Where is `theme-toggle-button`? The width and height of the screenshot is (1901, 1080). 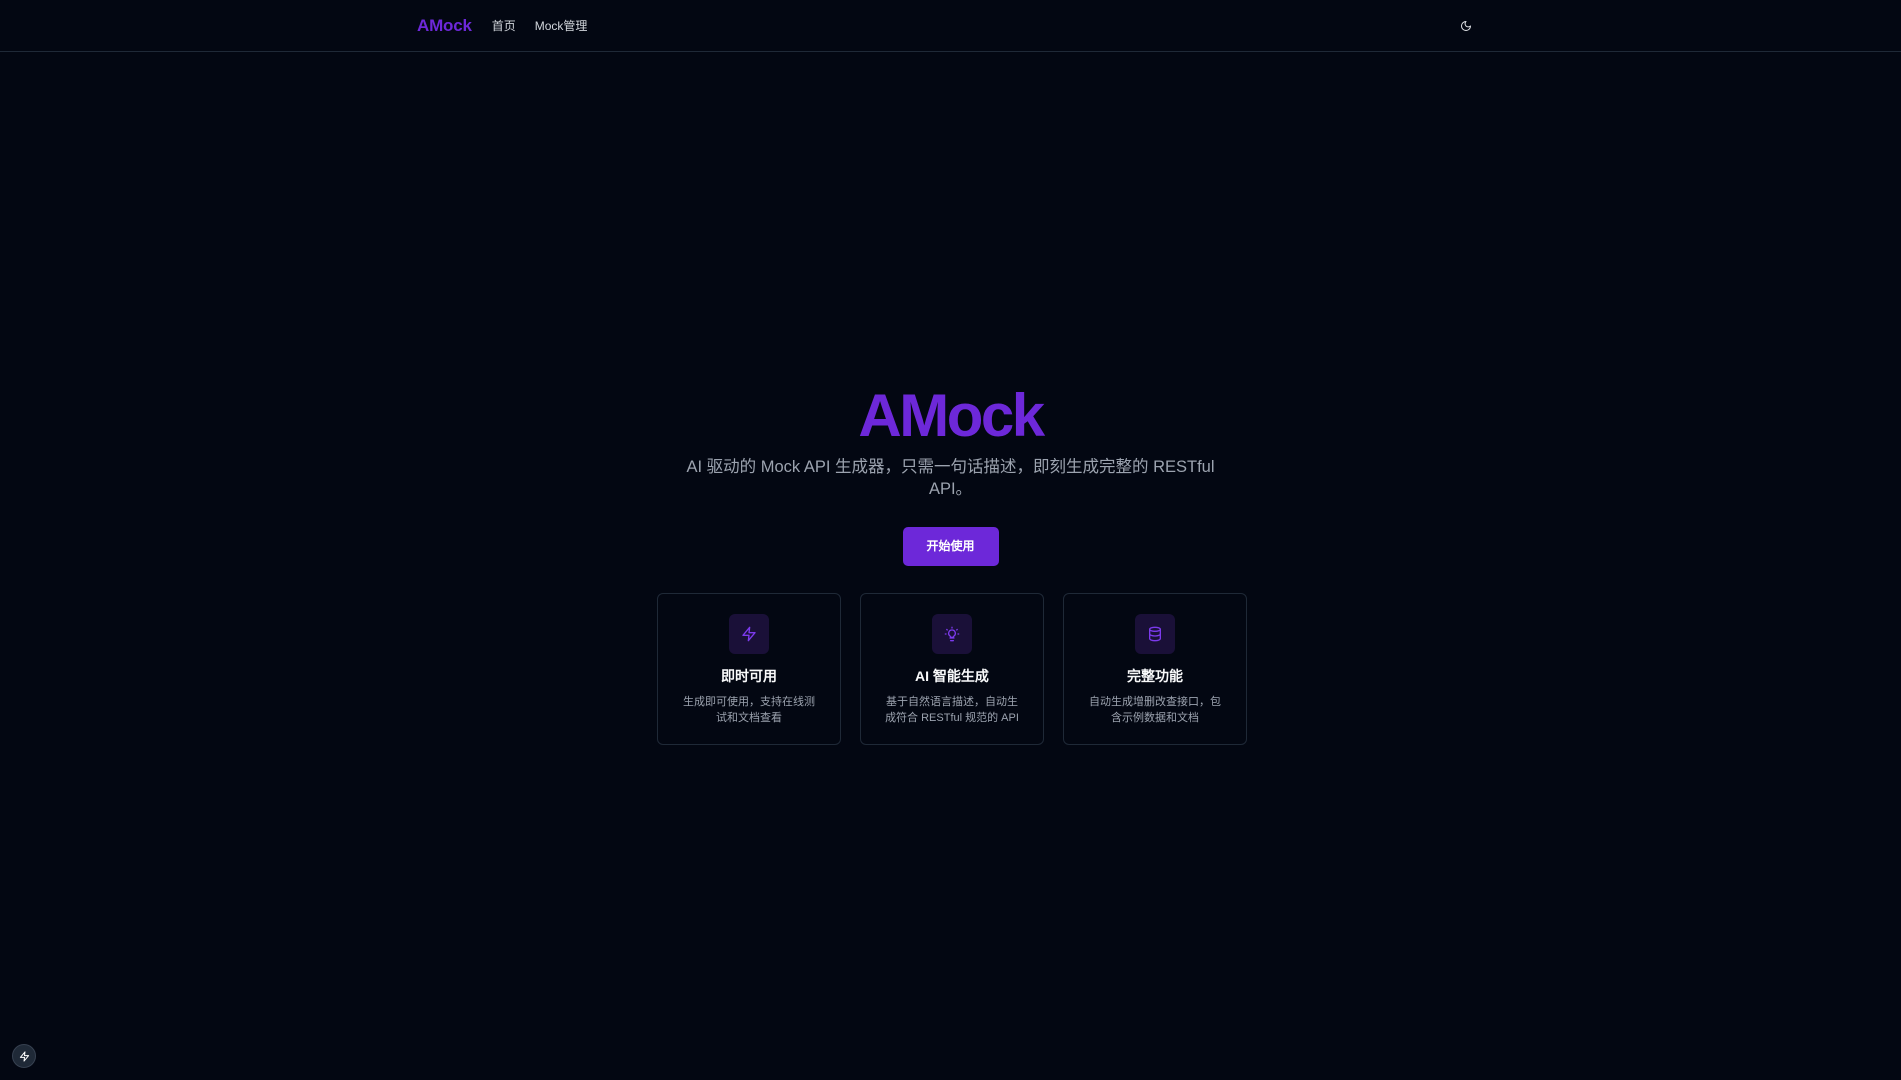
theme-toggle-button is located at coordinates (1466, 26).